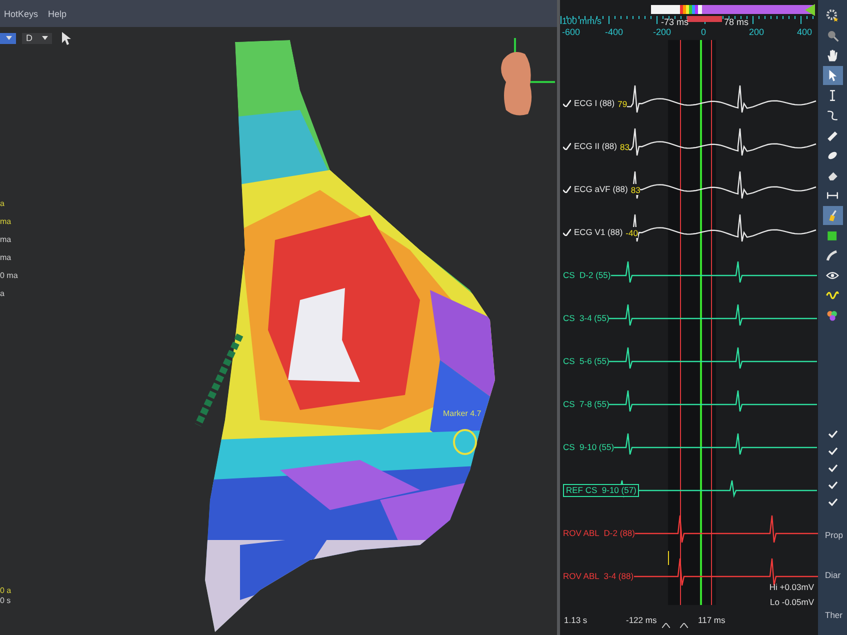  Describe the element at coordinates (804, 32) in the screenshot. I see `tick-label: 400` at that location.